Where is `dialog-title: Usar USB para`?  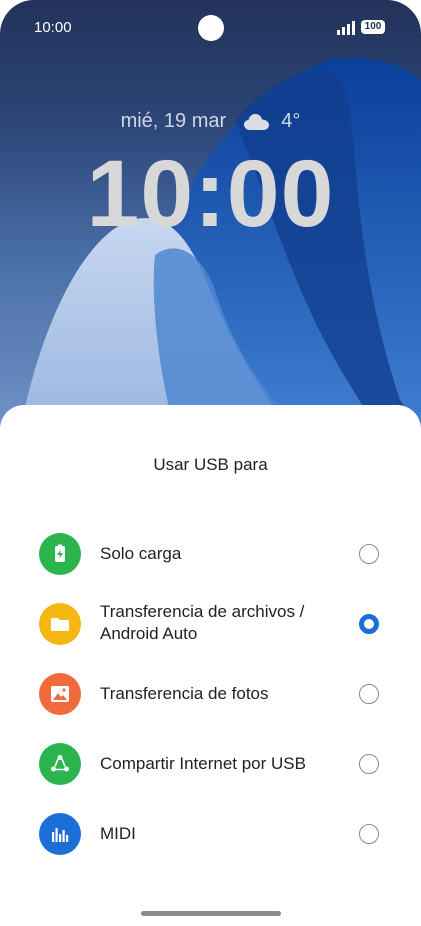 dialog-title: Usar USB para is located at coordinates (210, 464).